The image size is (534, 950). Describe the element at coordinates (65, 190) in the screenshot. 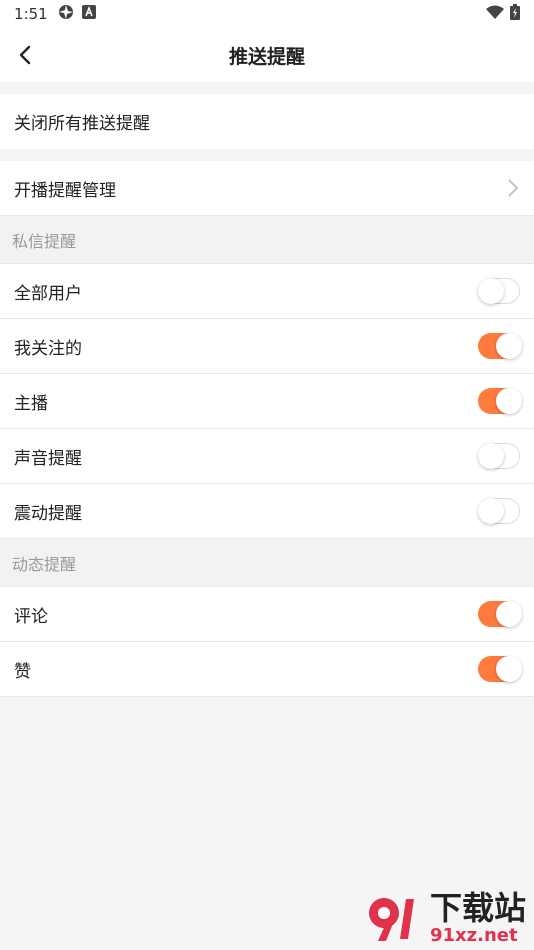

I see `live-manage-label: 开播提醒管理` at that location.